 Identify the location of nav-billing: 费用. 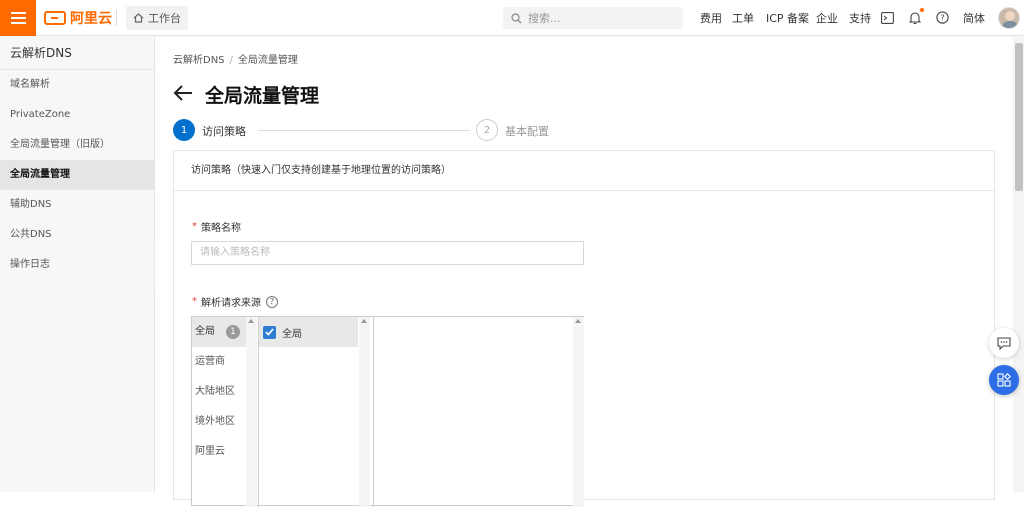
(711, 18).